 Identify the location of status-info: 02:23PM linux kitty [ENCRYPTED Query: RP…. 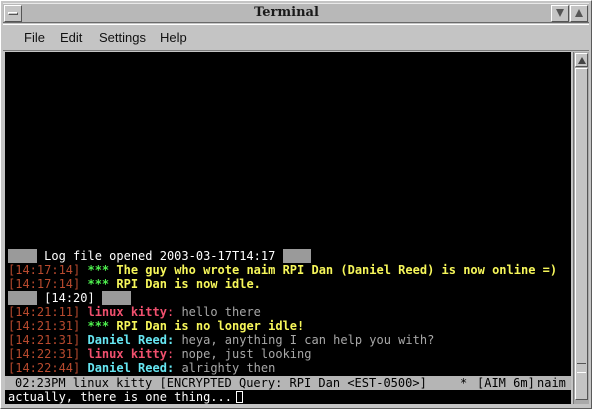
(221, 383).